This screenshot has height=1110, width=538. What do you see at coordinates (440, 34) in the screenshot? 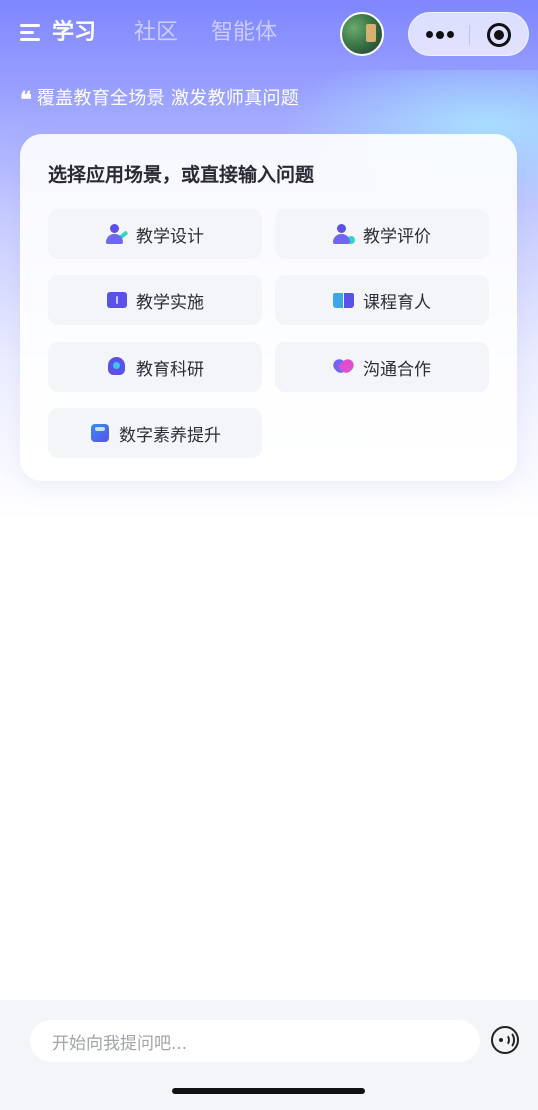
I see `more-icon` at bounding box center [440, 34].